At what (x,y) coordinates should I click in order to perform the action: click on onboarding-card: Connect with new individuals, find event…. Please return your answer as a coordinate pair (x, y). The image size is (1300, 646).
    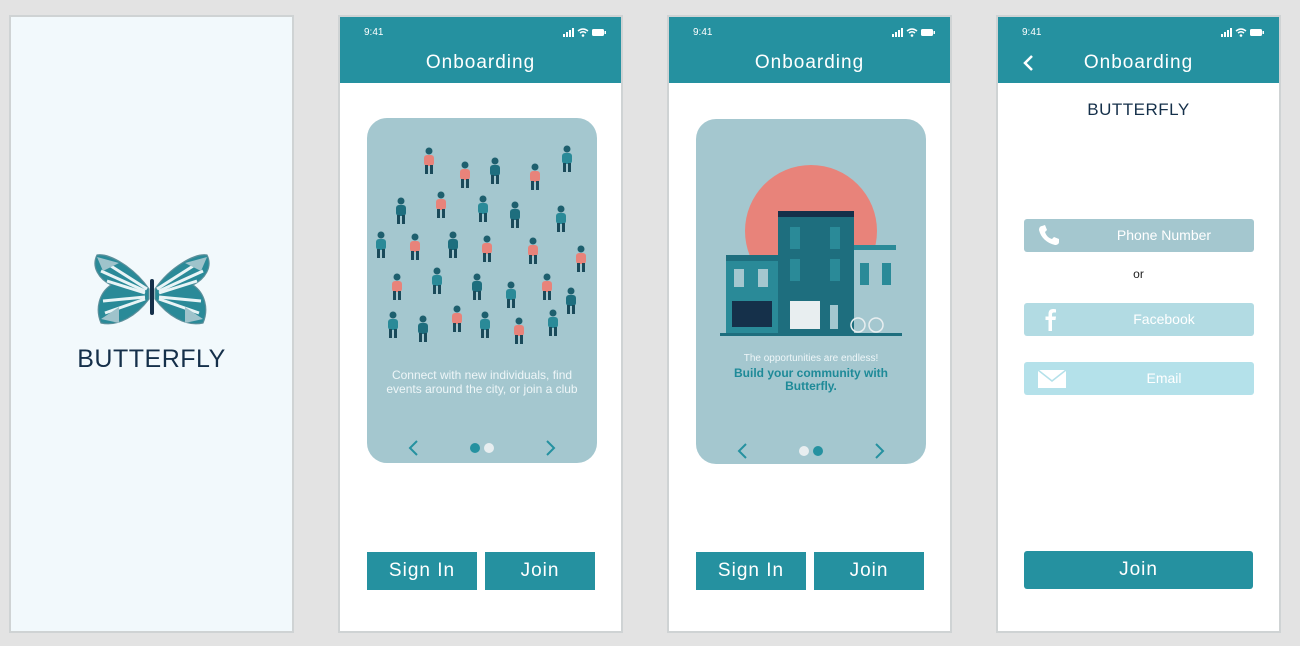
    Looking at the image, I should click on (482, 290).